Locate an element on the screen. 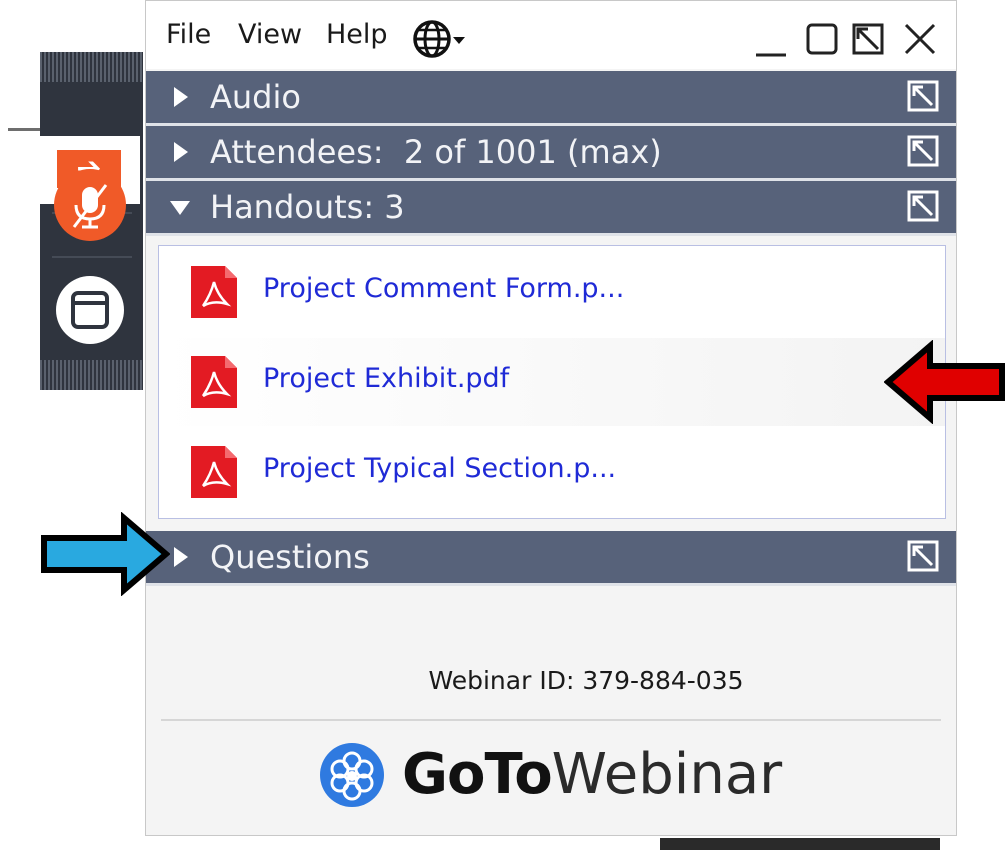 Image resolution: width=1005 pixels, height=850 pixels. handout-name: Project Exhibit.pdf is located at coordinates (386, 379).